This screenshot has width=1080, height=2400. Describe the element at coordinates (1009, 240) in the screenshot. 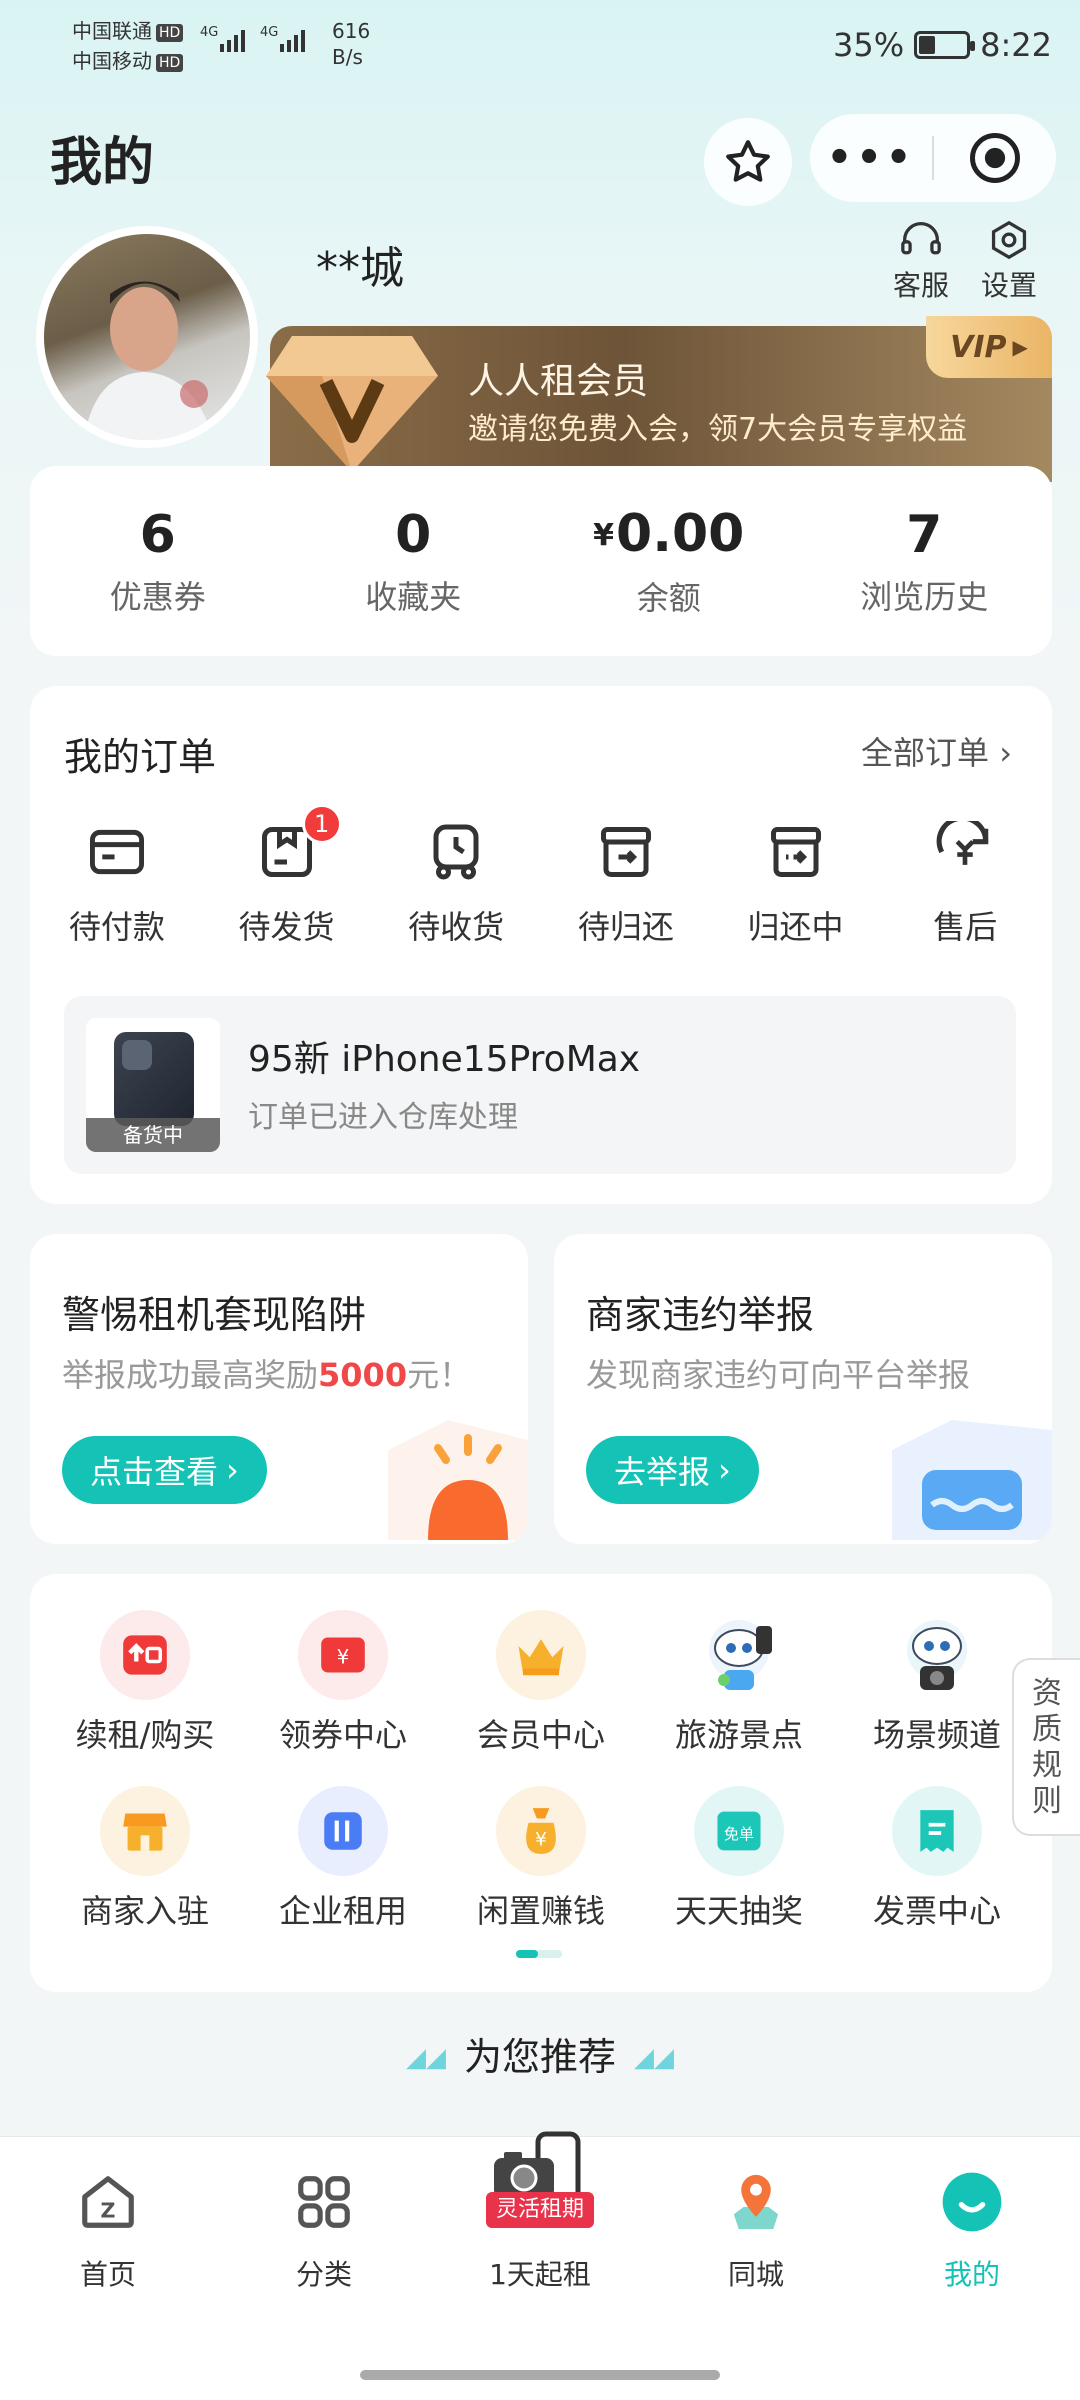

I see `gear-icon` at that location.